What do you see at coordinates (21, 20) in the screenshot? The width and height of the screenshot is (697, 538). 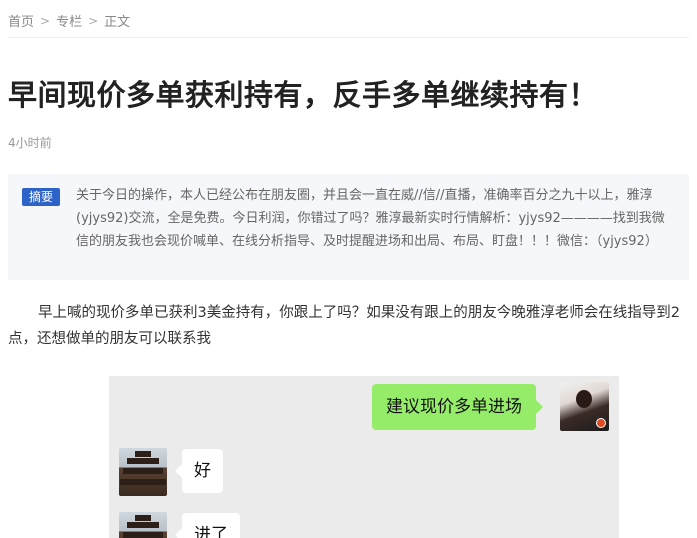 I see `breadcrumb-home-link: 首页` at bounding box center [21, 20].